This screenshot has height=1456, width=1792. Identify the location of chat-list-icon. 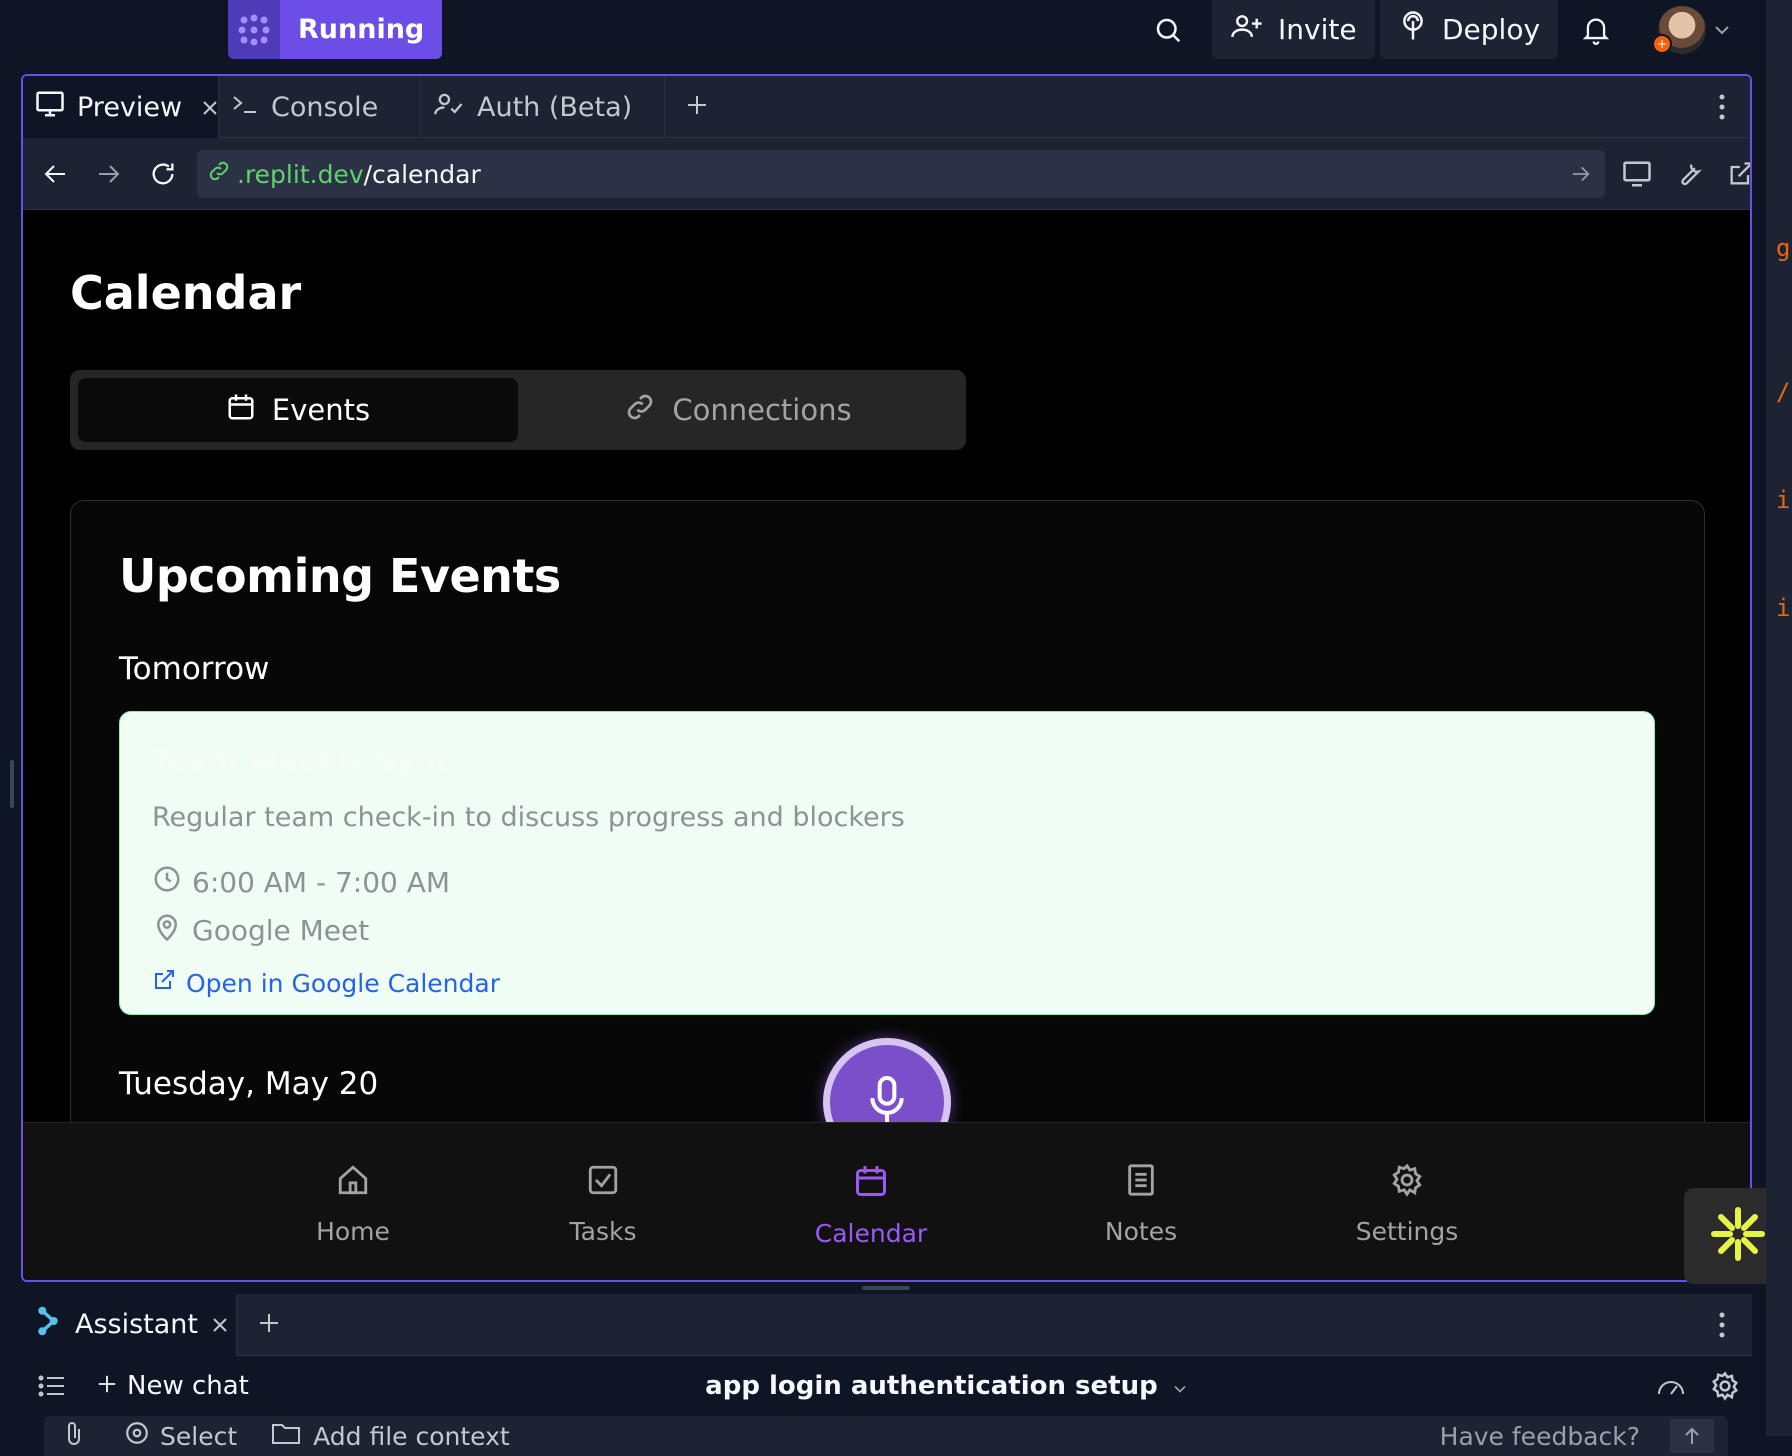
(52, 1386).